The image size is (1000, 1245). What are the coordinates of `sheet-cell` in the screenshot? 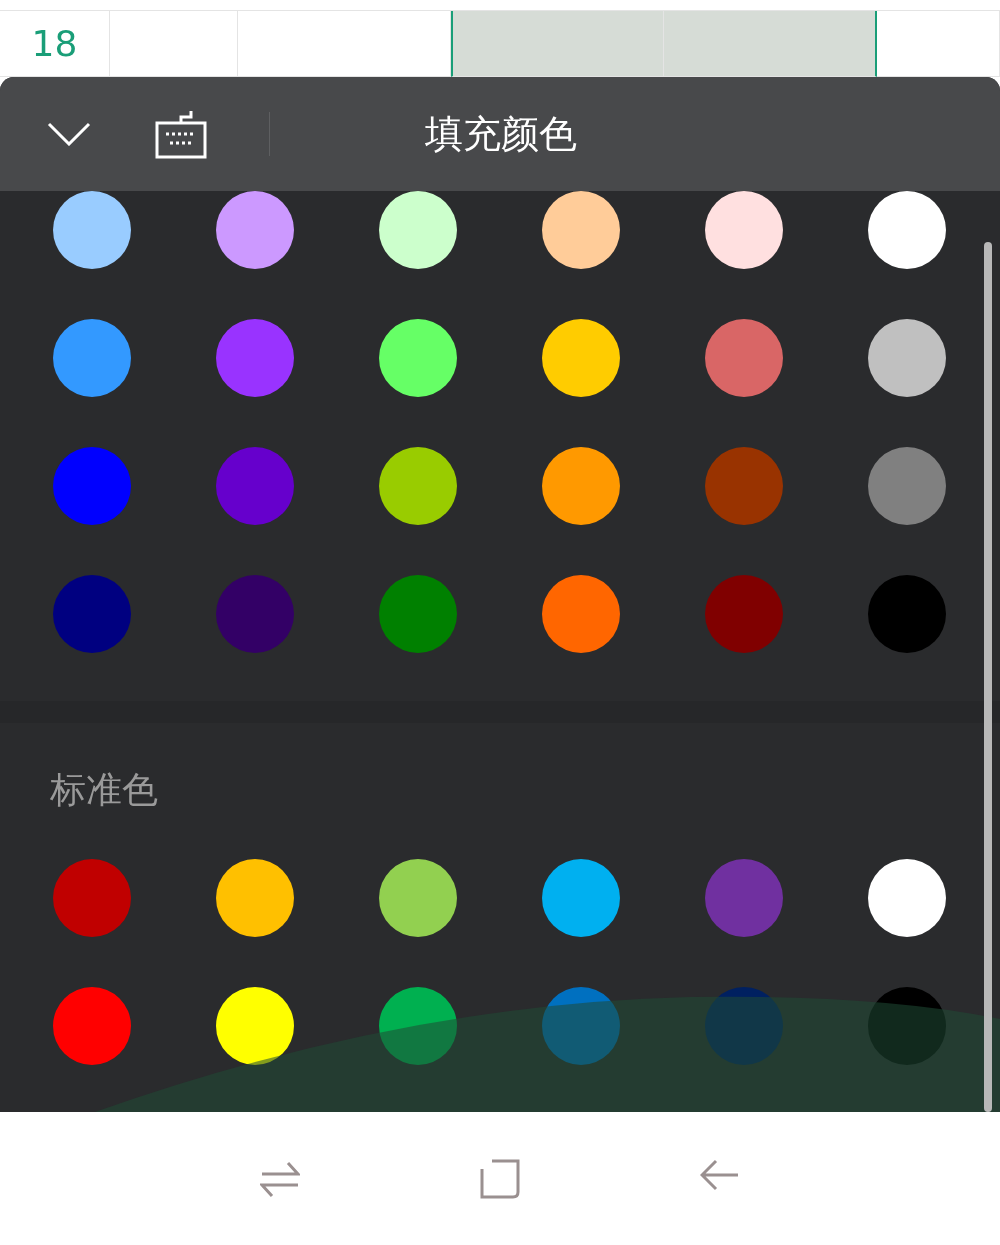 It's located at (770, 44).